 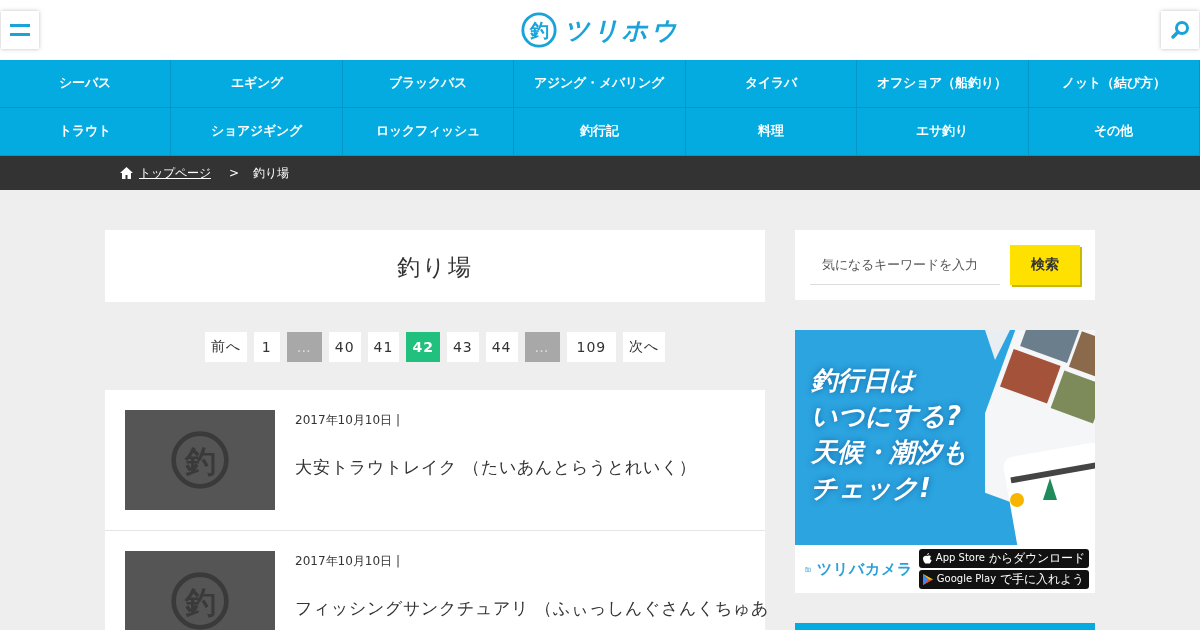 I want to click on logo-icon: 釣, so click(x=539, y=30).